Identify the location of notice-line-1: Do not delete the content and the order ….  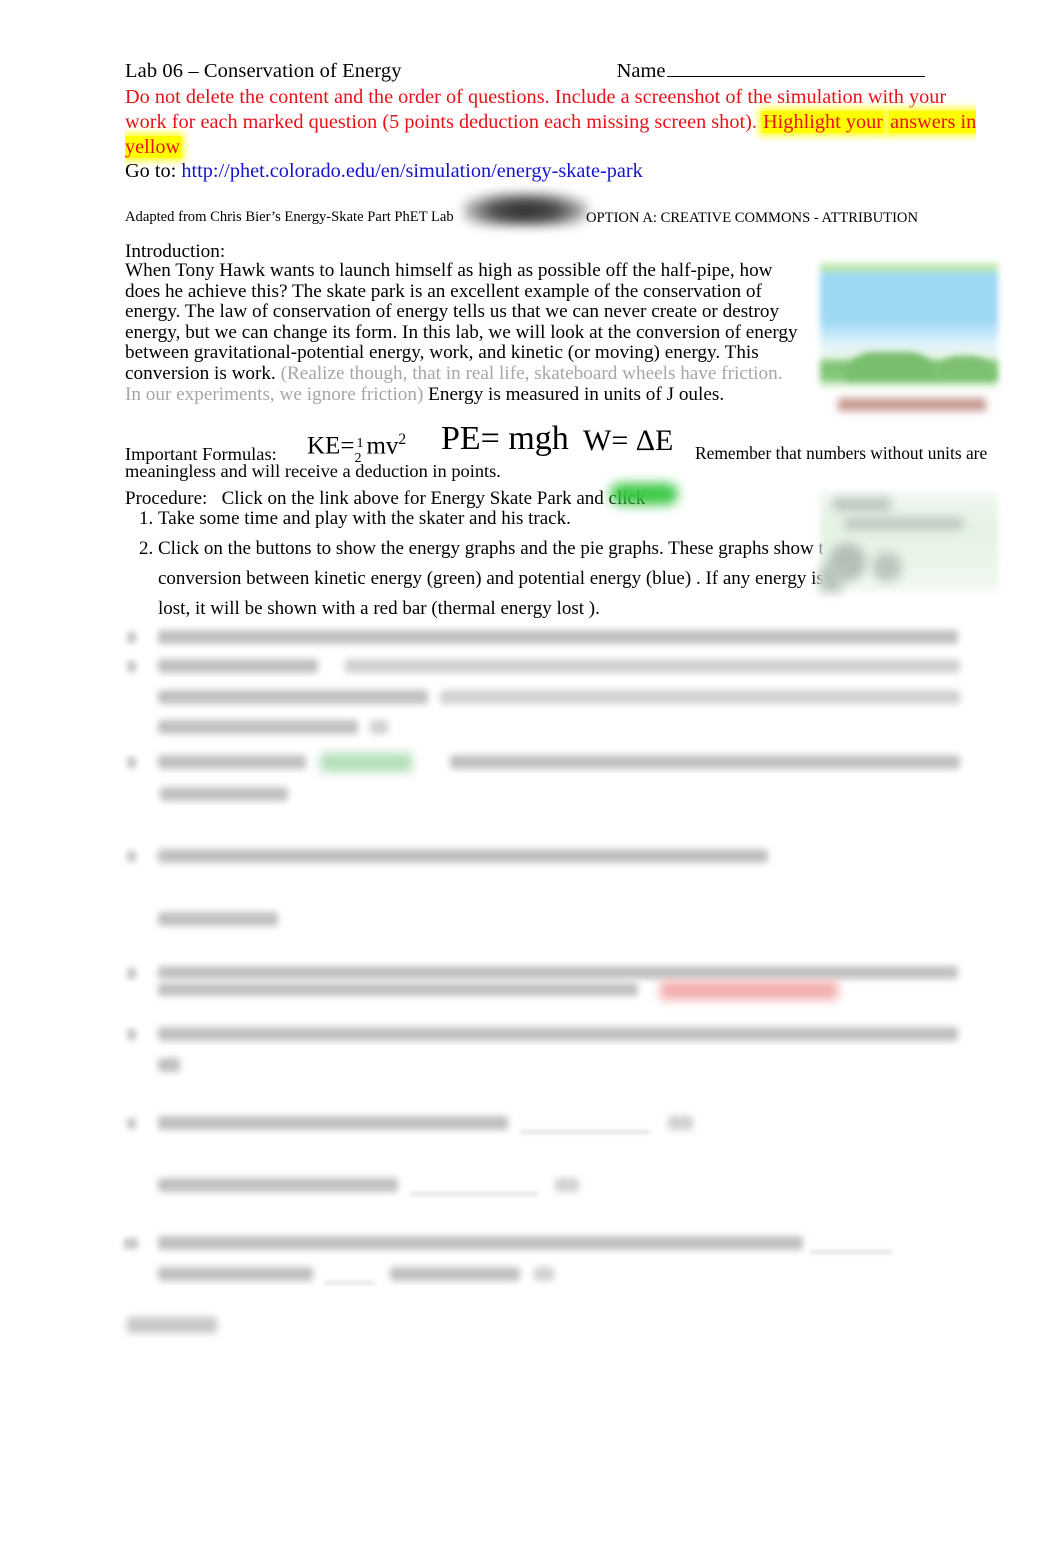
(536, 97).